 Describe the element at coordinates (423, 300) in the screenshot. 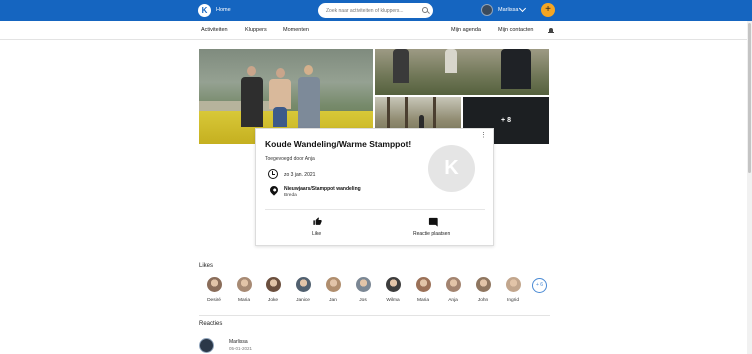

I see `liker-name: Maria` at that location.